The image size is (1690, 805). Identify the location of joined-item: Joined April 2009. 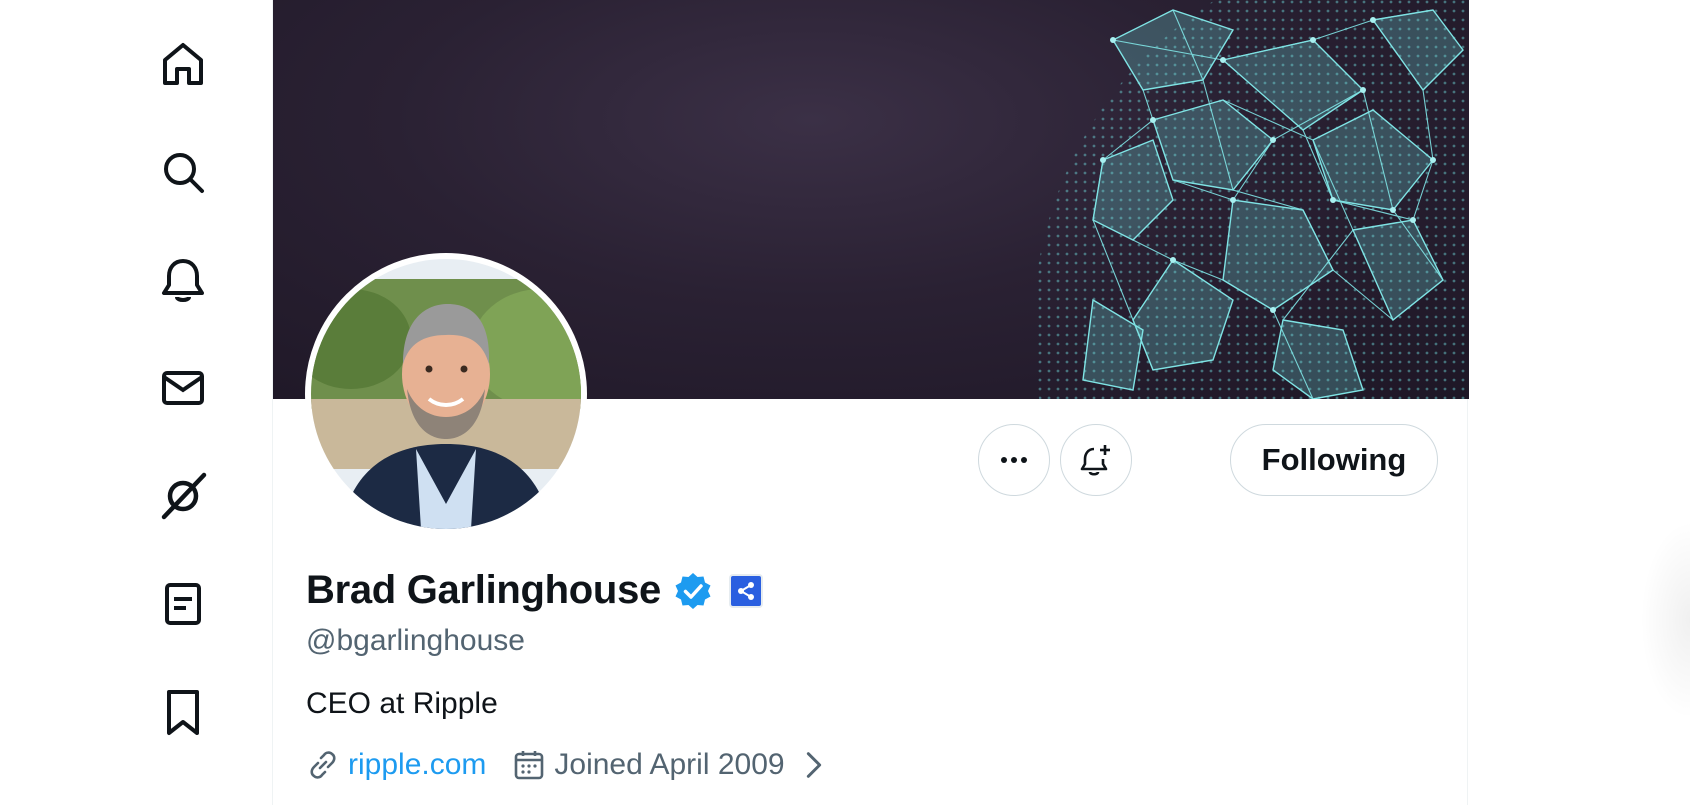
(671, 765).